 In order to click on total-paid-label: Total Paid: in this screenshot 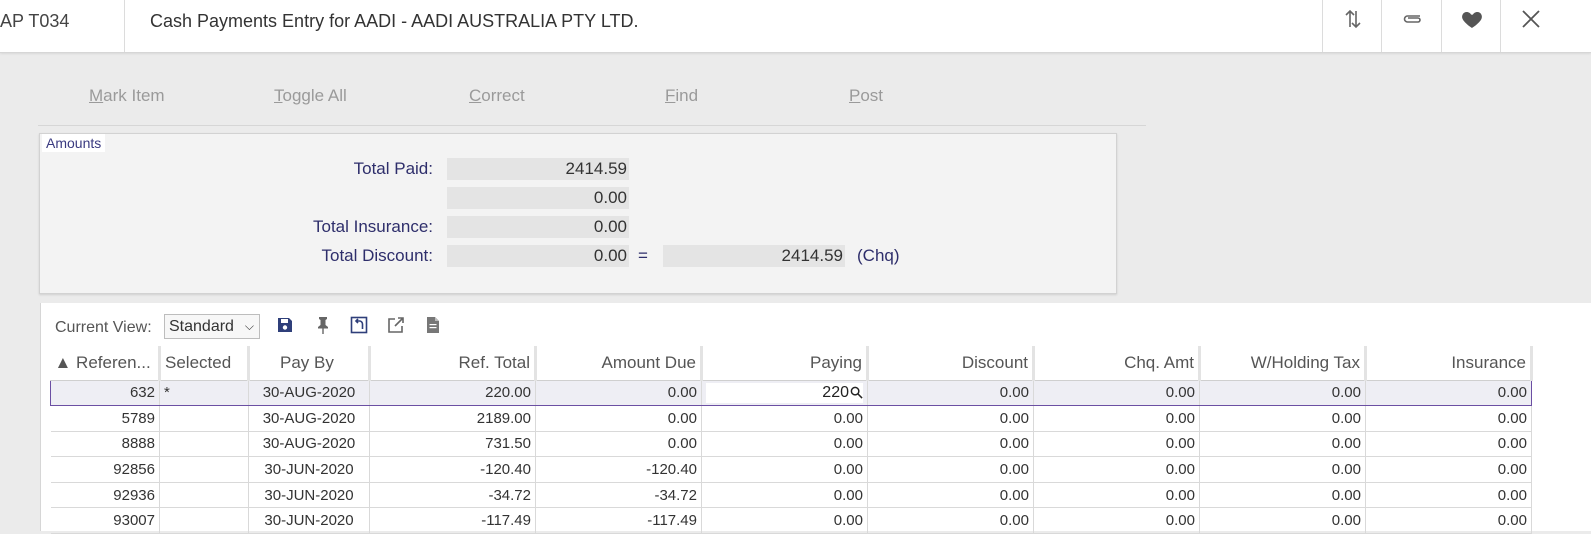, I will do `click(393, 168)`.